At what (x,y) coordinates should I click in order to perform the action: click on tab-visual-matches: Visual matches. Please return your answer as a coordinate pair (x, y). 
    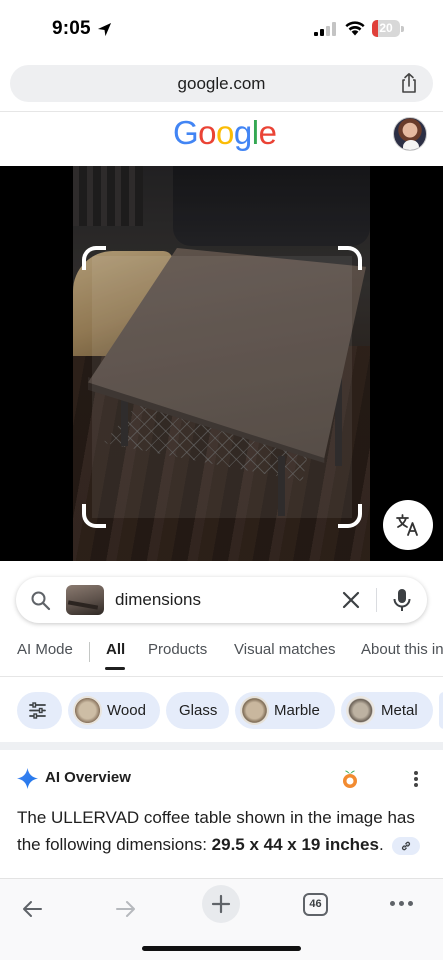
    Looking at the image, I should click on (284, 651).